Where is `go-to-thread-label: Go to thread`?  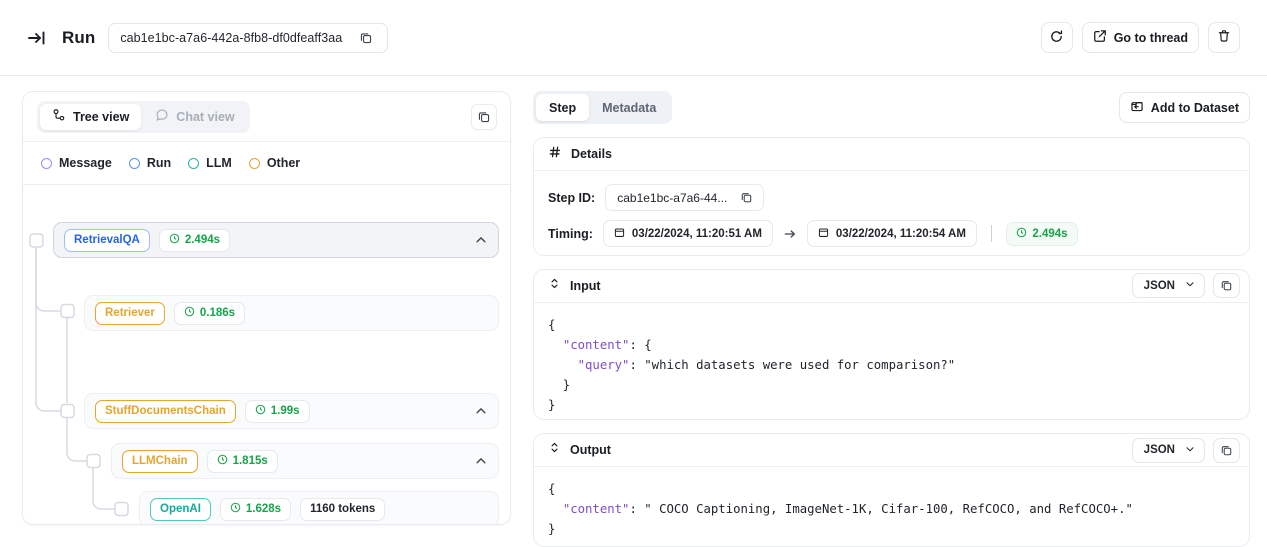
go-to-thread-label: Go to thread is located at coordinates (1150, 37).